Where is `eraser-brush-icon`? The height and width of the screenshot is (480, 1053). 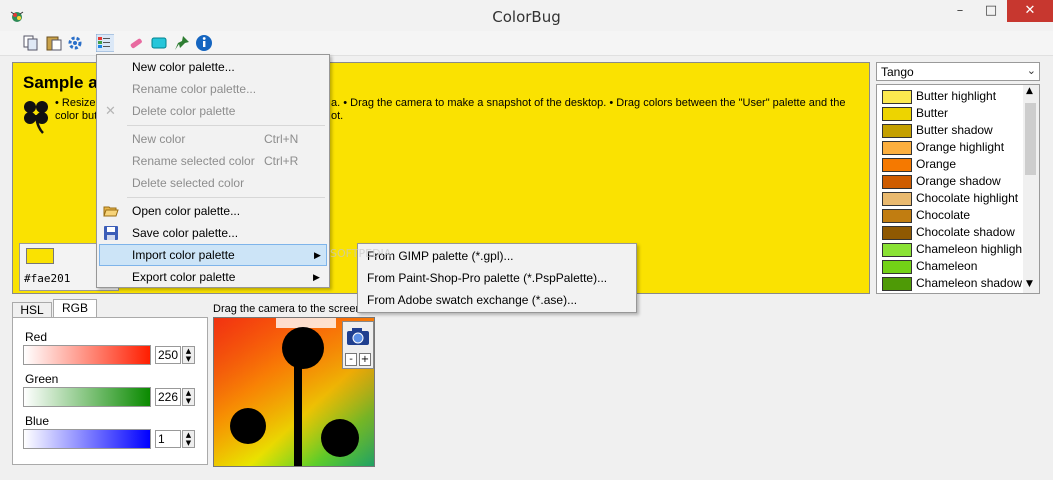 eraser-brush-icon is located at coordinates (136, 43).